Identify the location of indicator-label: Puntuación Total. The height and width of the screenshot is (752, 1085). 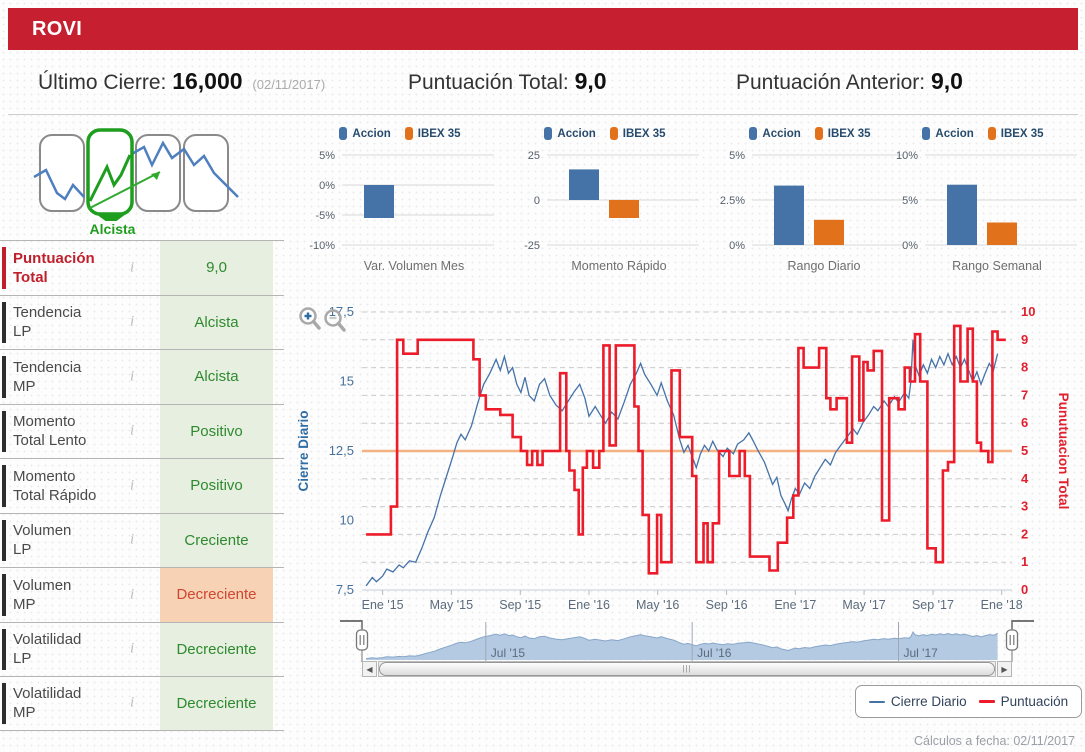
(54, 268).